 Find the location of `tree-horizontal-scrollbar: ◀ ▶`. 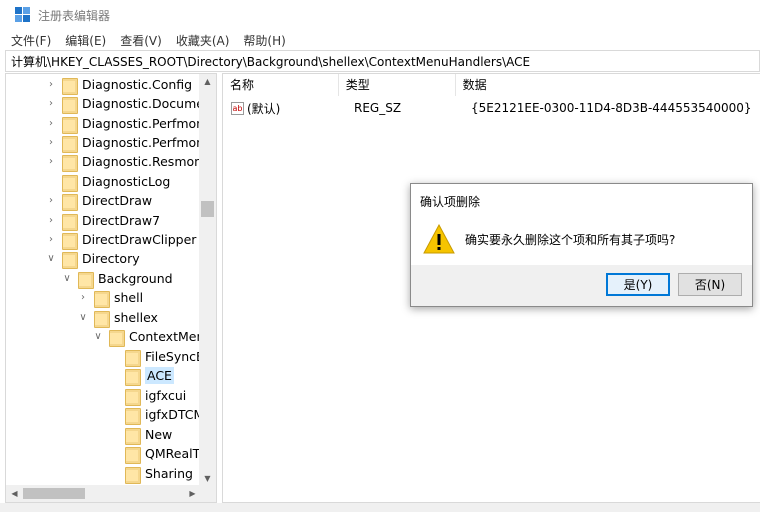

tree-horizontal-scrollbar: ◀ ▶ is located at coordinates (111, 493).